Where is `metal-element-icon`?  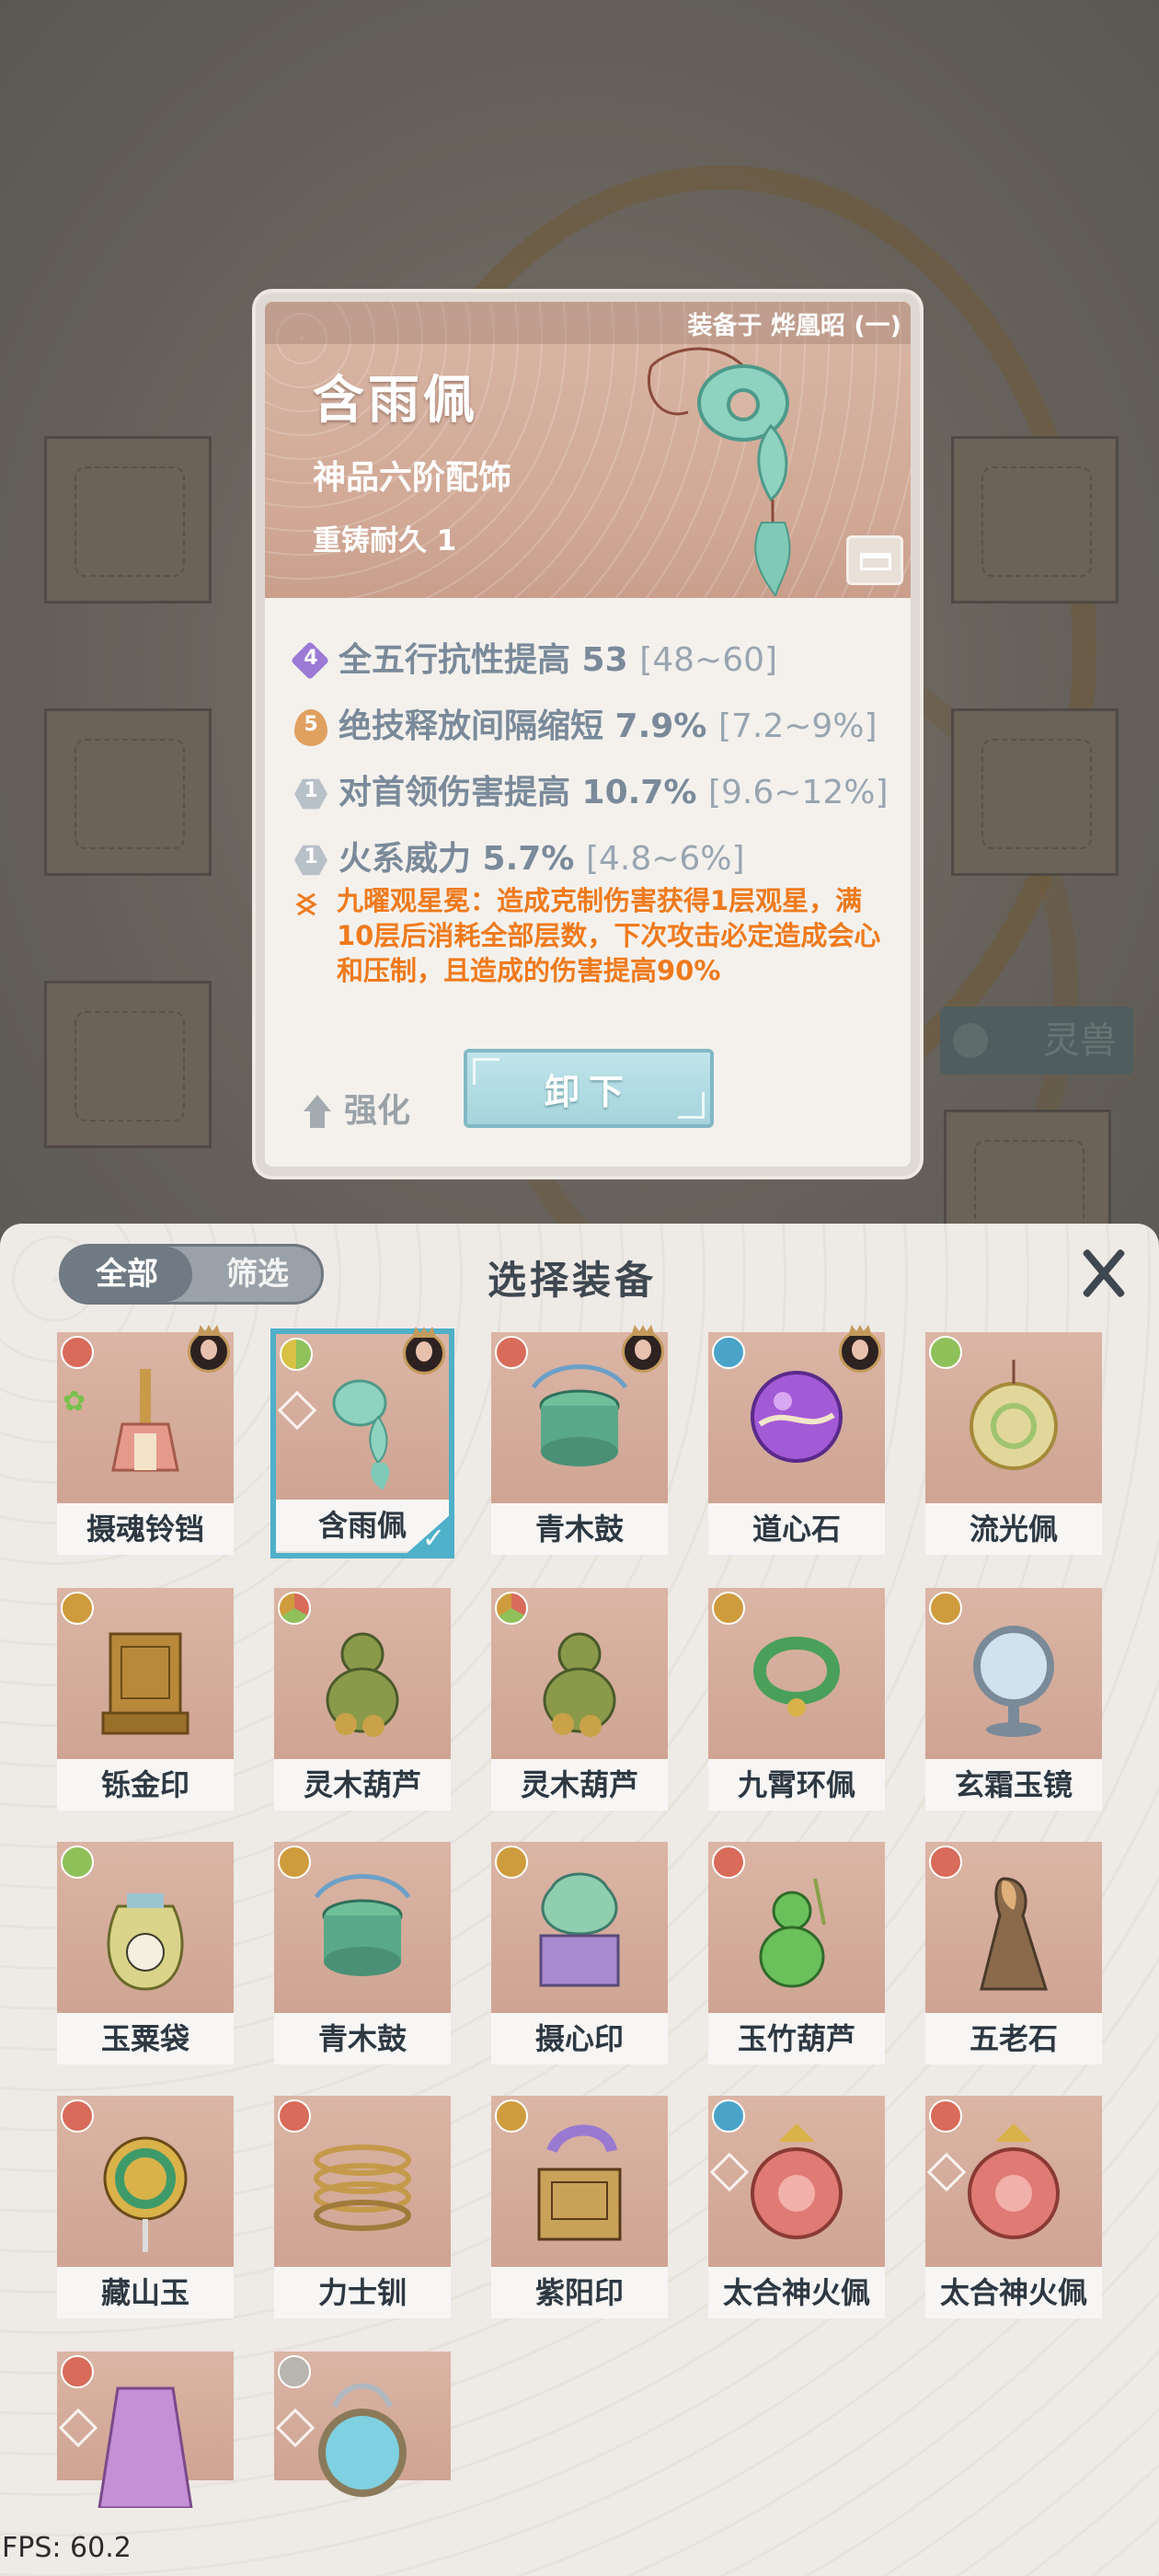
metal-element-icon is located at coordinates (294, 2371).